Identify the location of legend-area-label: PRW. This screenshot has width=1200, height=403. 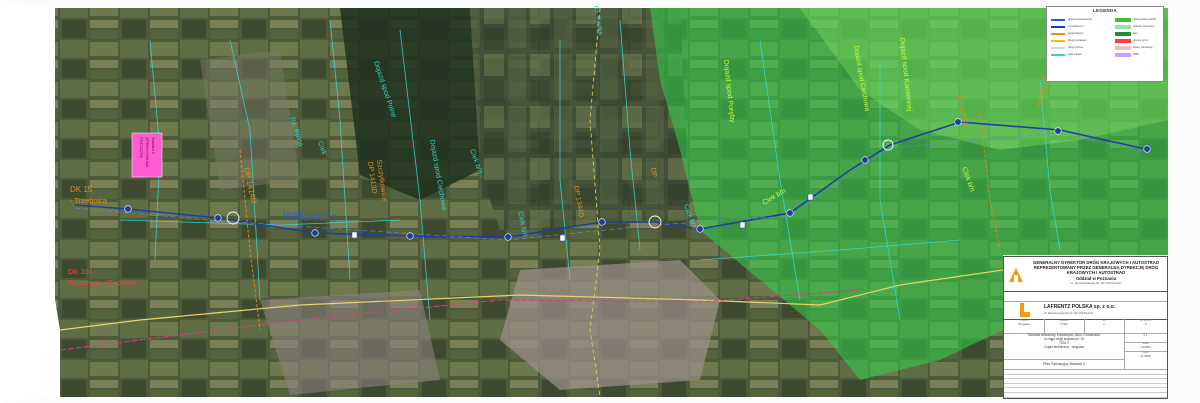
(1136, 54).